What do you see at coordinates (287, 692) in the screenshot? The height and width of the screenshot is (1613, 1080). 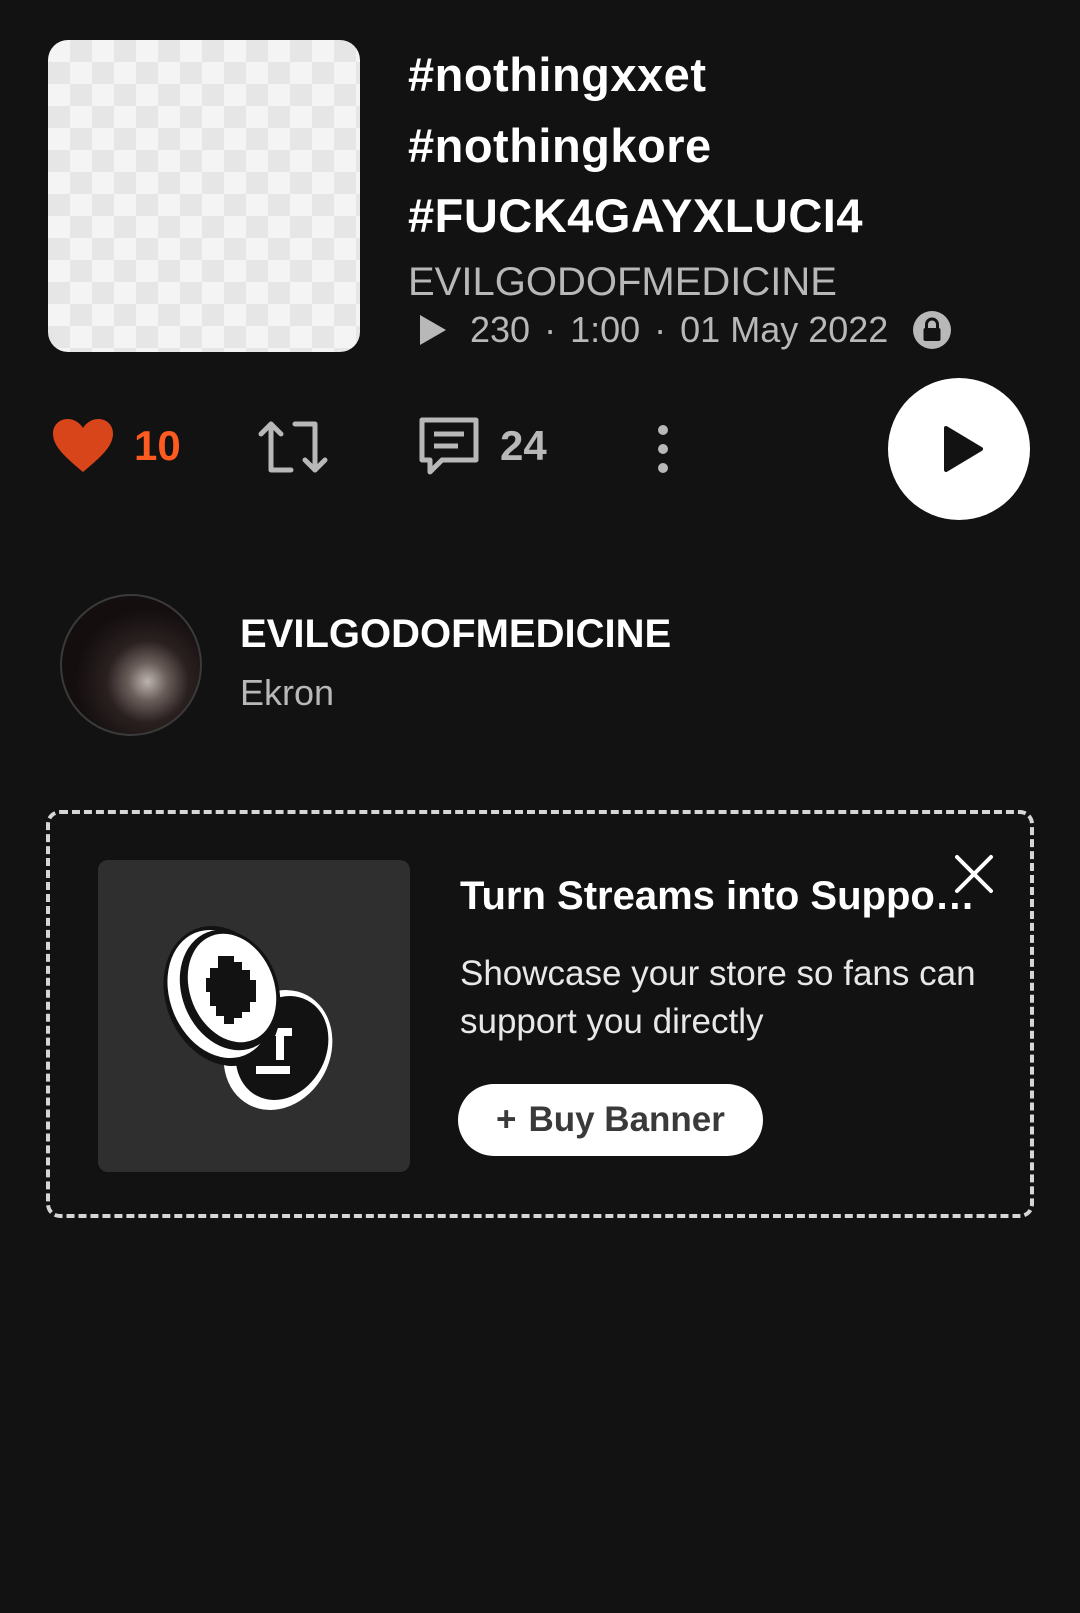 I see `user-location: Ekron` at bounding box center [287, 692].